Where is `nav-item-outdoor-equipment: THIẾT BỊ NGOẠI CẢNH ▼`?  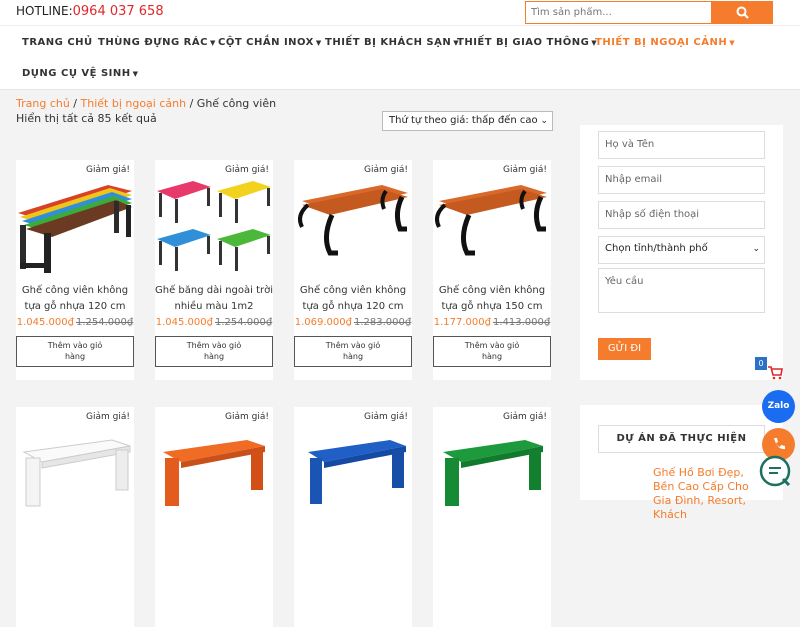
nav-item-outdoor-equipment: THIẾT BỊ NGOẠI CẢNH ▼ is located at coordinates (665, 42).